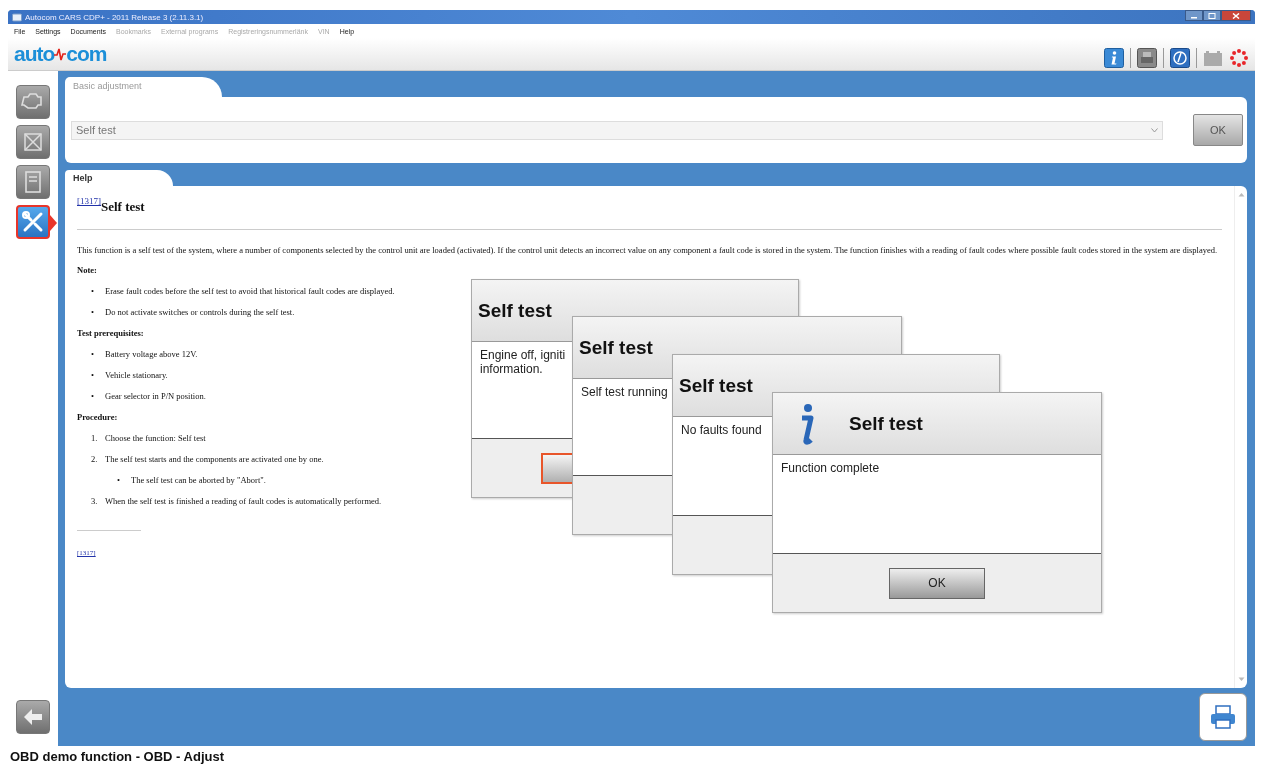 Image resolution: width=1263 pixels, height=775 pixels. What do you see at coordinates (111, 333) in the screenshot?
I see `section-title: Test prerequisites:` at bounding box center [111, 333].